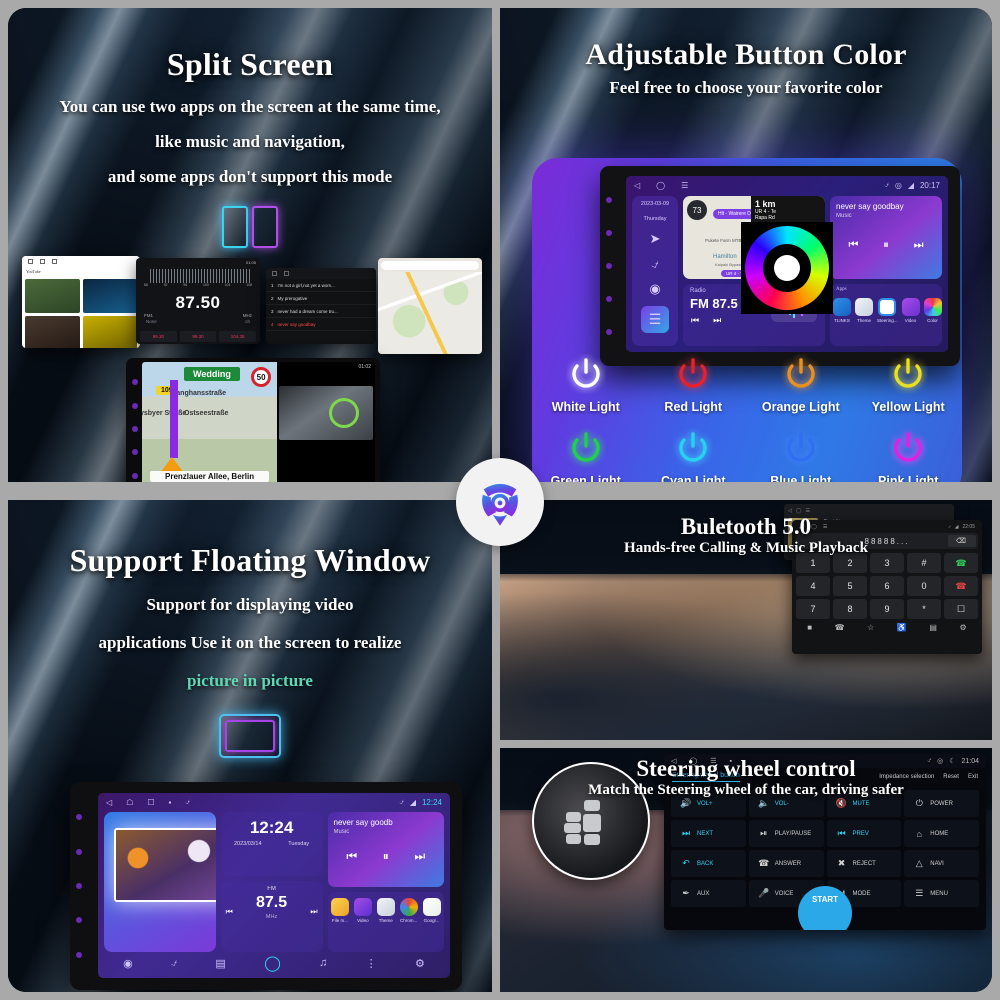 This screenshot has height=1000, width=1000. Describe the element at coordinates (220, 963) in the screenshot. I see `radio-icon: ▤` at that location.